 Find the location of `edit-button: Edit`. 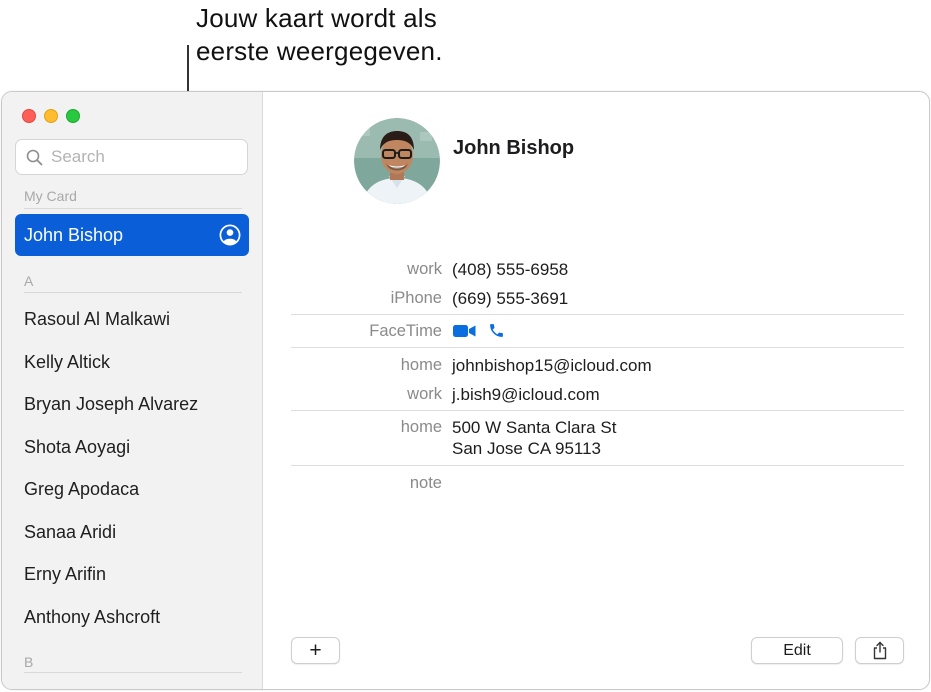

edit-button: Edit is located at coordinates (797, 650).